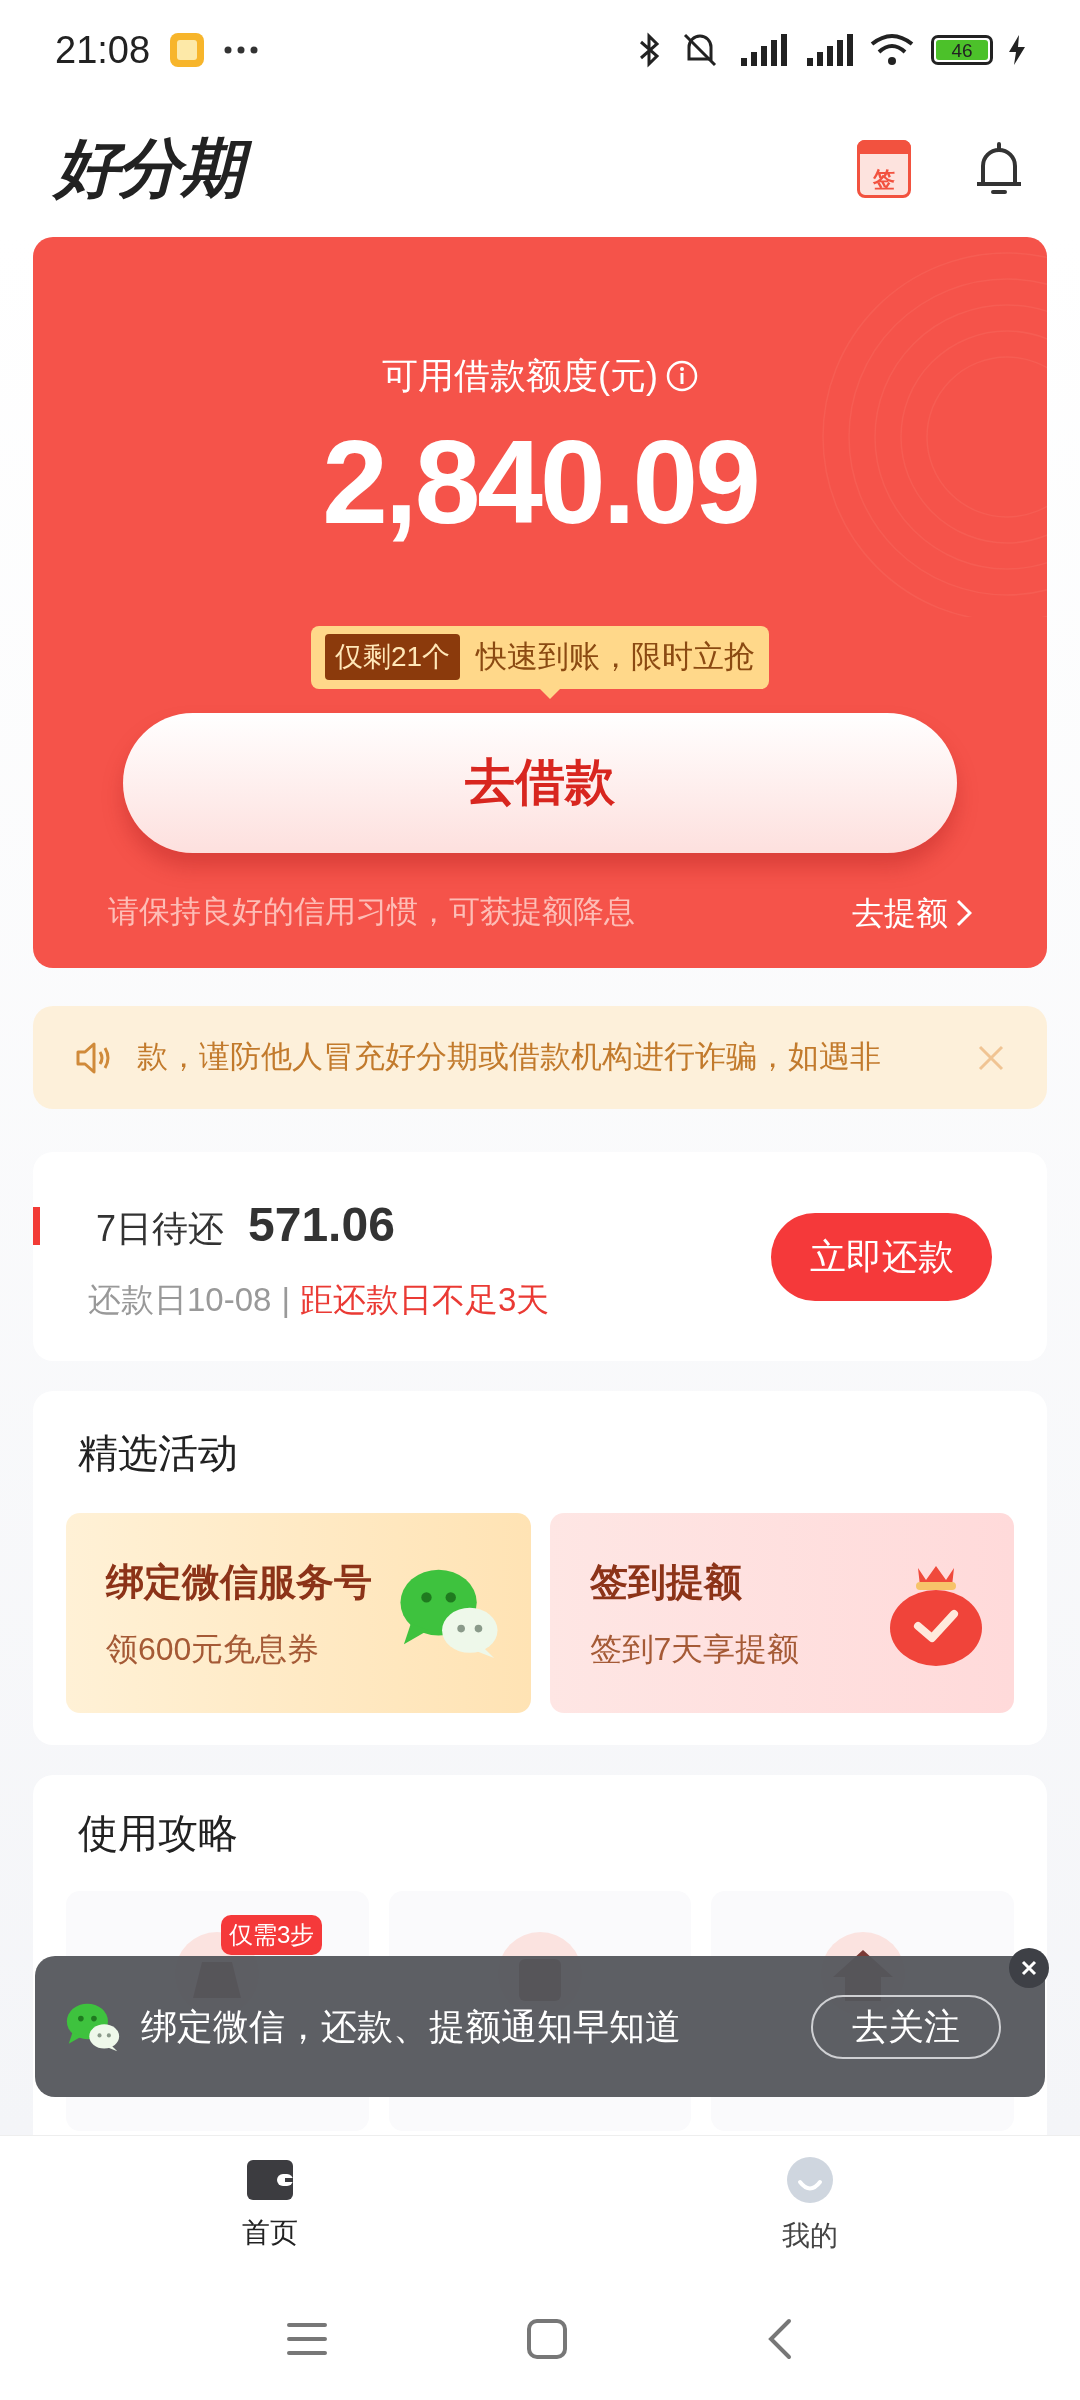  Describe the element at coordinates (906, 2026) in the screenshot. I see `follow-button: 去关注` at that location.